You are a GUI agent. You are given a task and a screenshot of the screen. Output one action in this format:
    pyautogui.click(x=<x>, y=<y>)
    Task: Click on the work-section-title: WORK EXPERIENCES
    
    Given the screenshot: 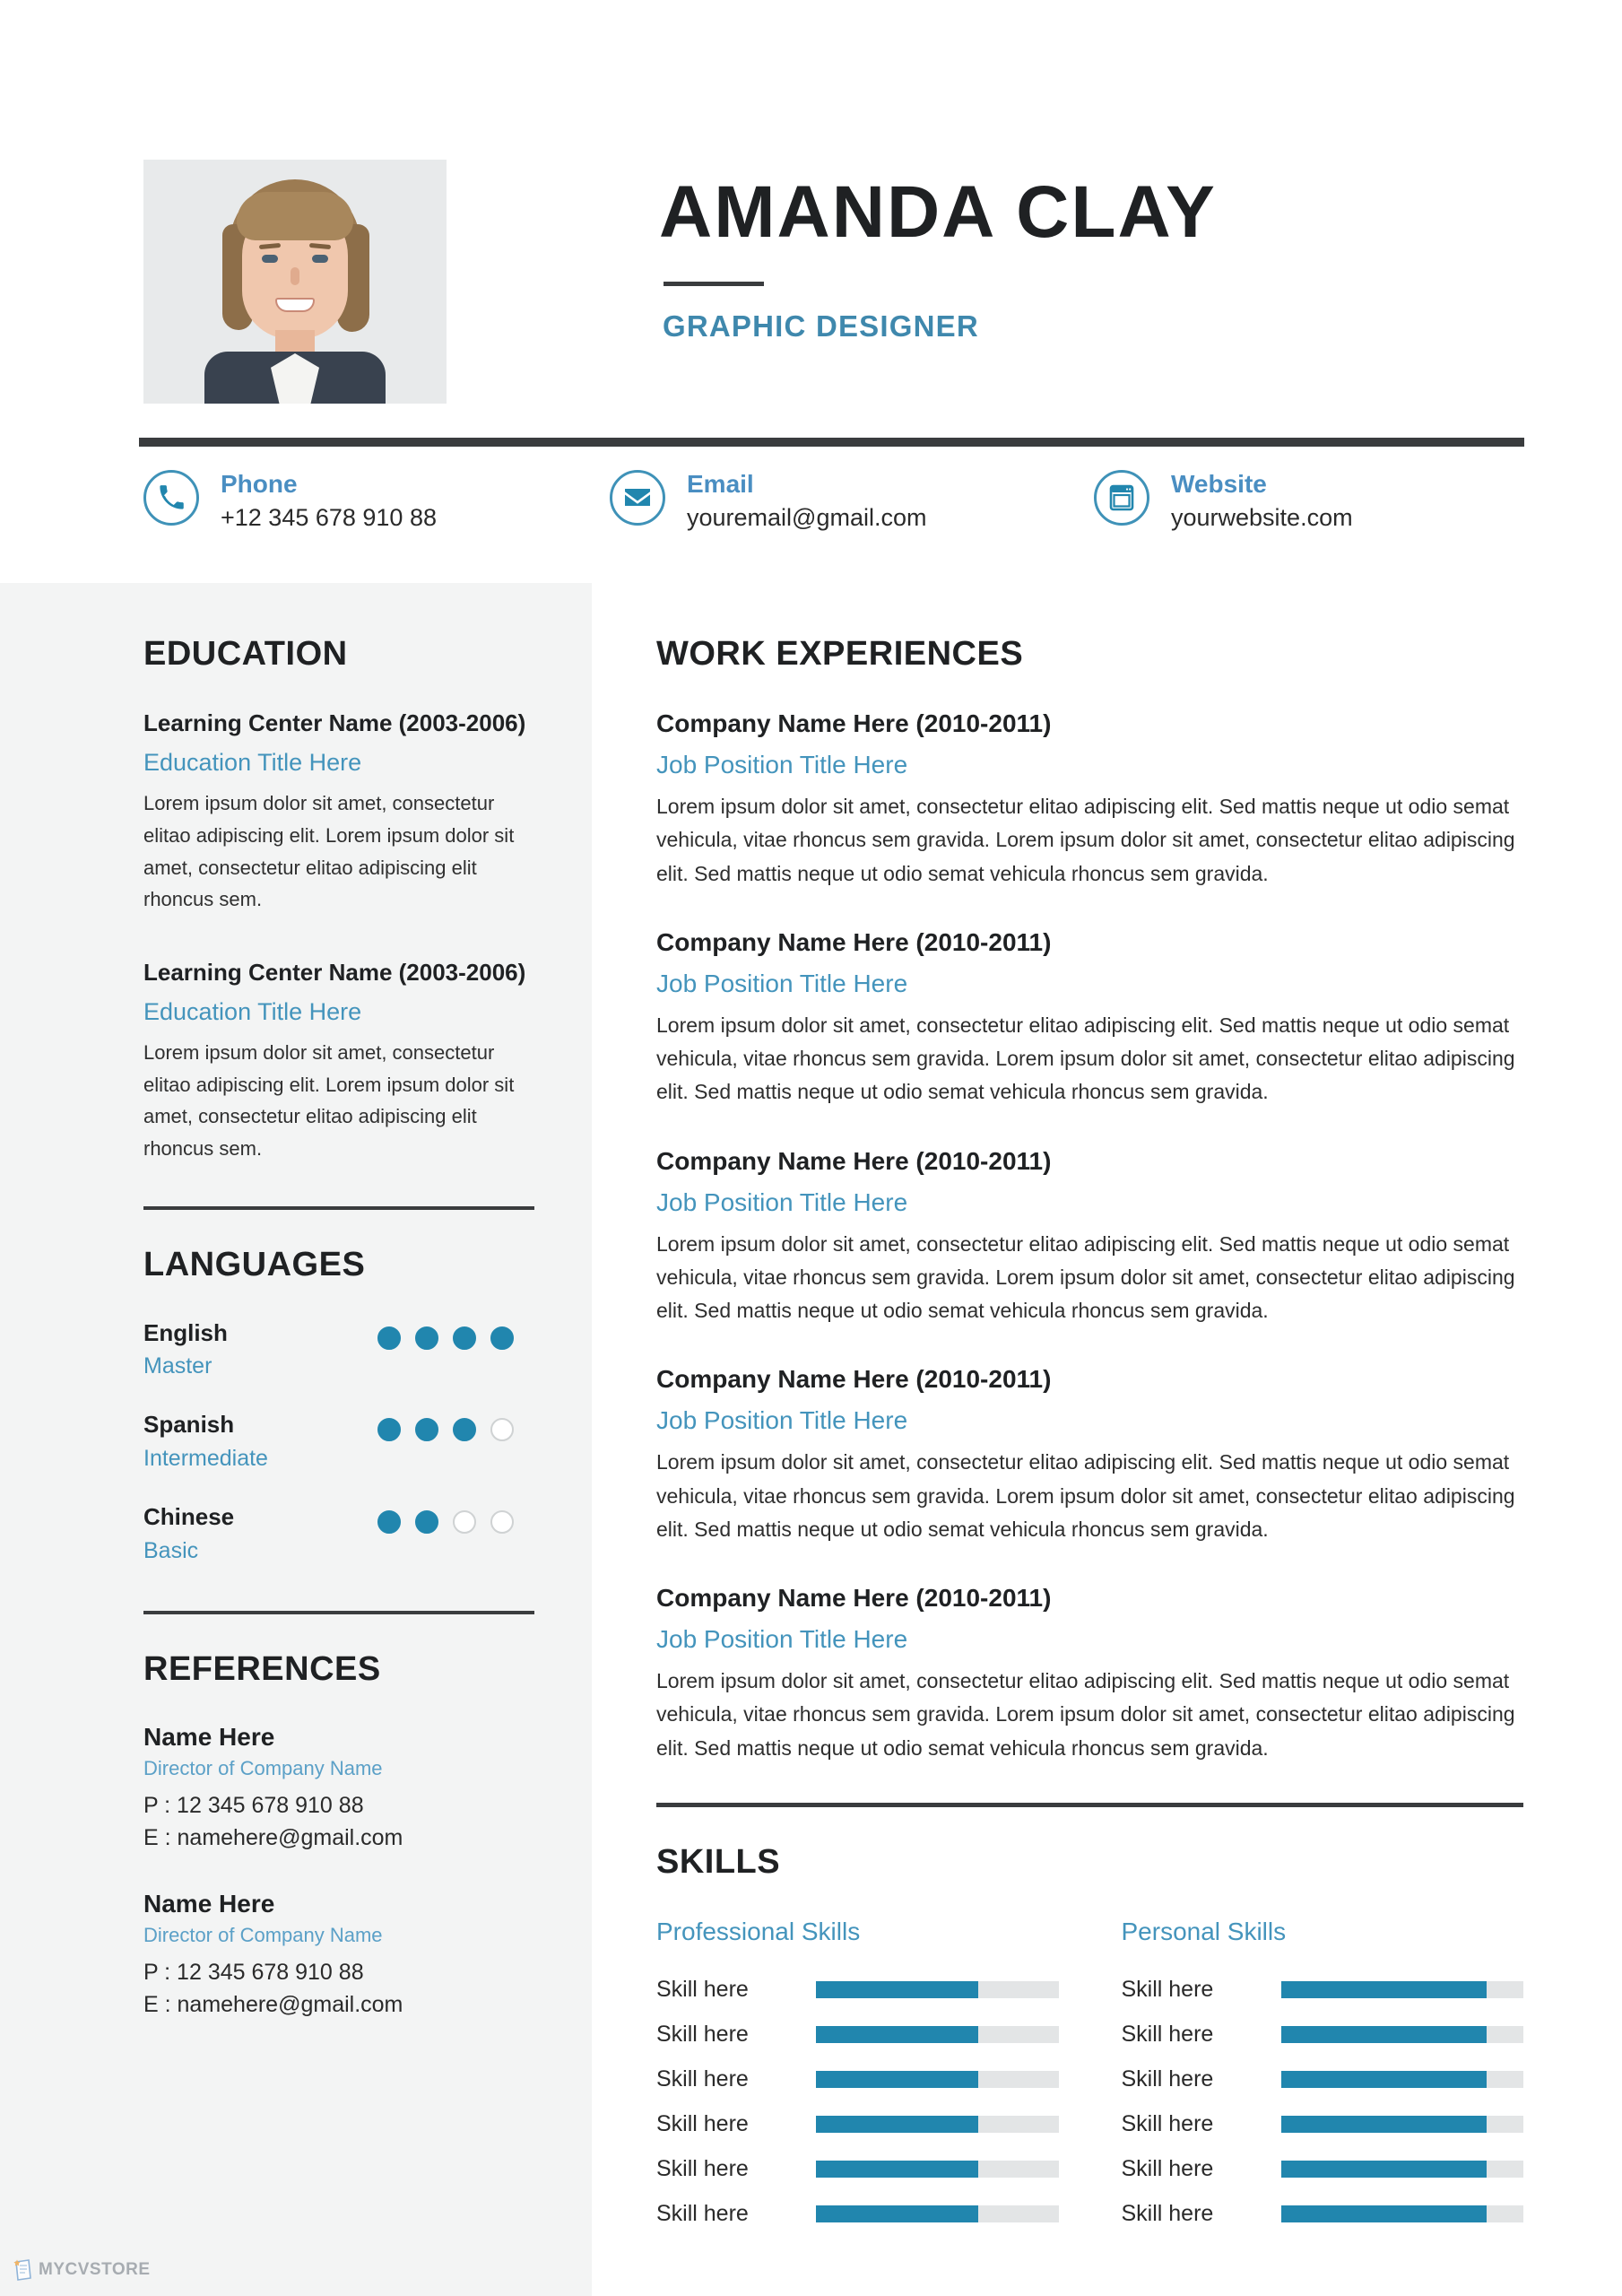 What is the action you would take?
    pyautogui.click(x=840, y=654)
    